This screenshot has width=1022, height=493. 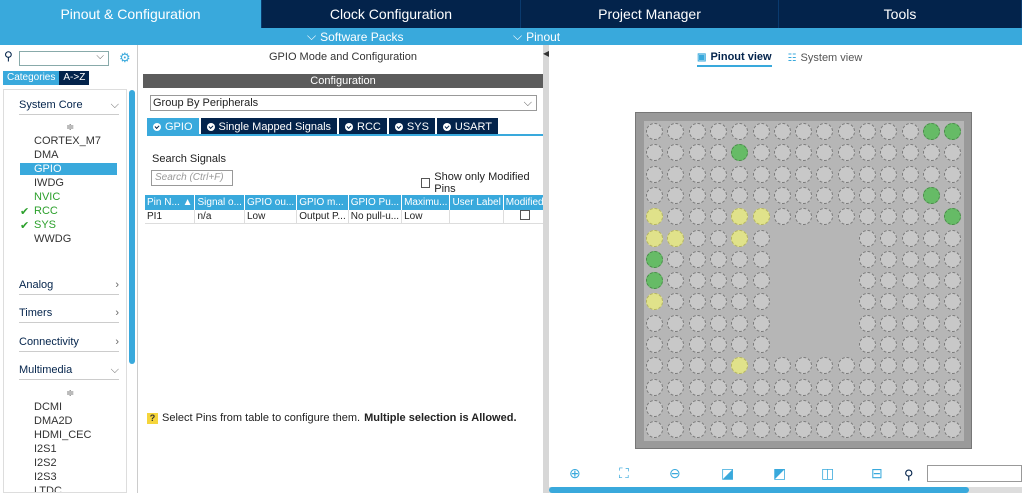 What do you see at coordinates (482, 183) in the screenshot?
I see `show-only-modified-toggle: Show only Modified Pins` at bounding box center [482, 183].